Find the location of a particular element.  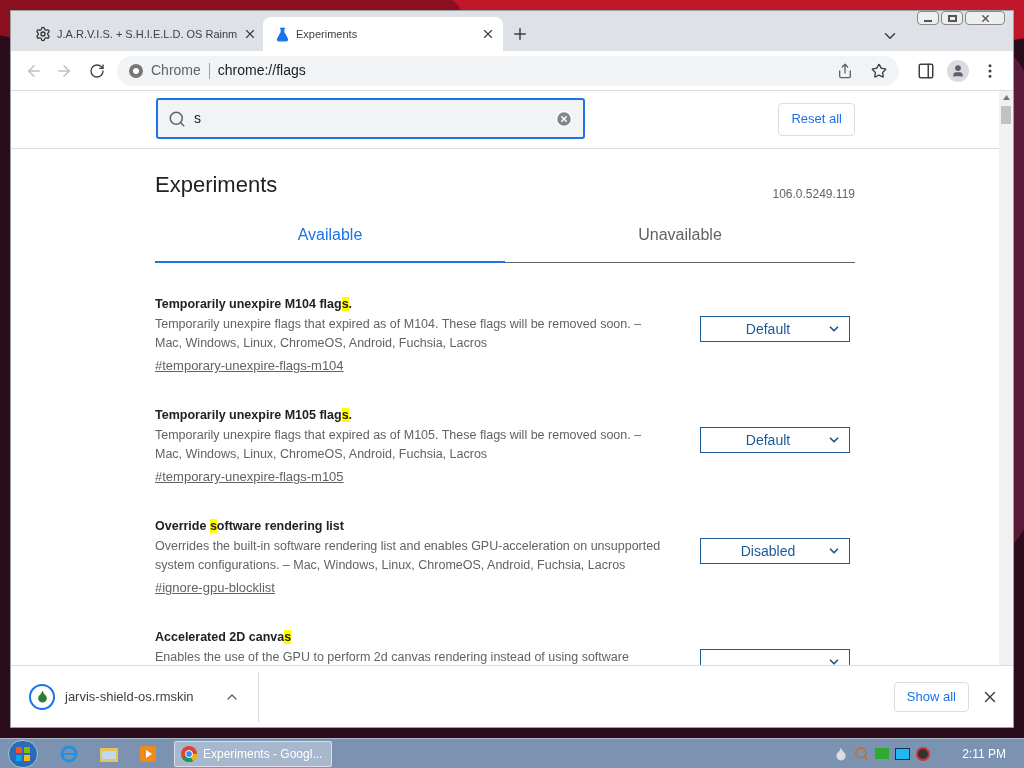

reload-icon is located at coordinates (97, 70).